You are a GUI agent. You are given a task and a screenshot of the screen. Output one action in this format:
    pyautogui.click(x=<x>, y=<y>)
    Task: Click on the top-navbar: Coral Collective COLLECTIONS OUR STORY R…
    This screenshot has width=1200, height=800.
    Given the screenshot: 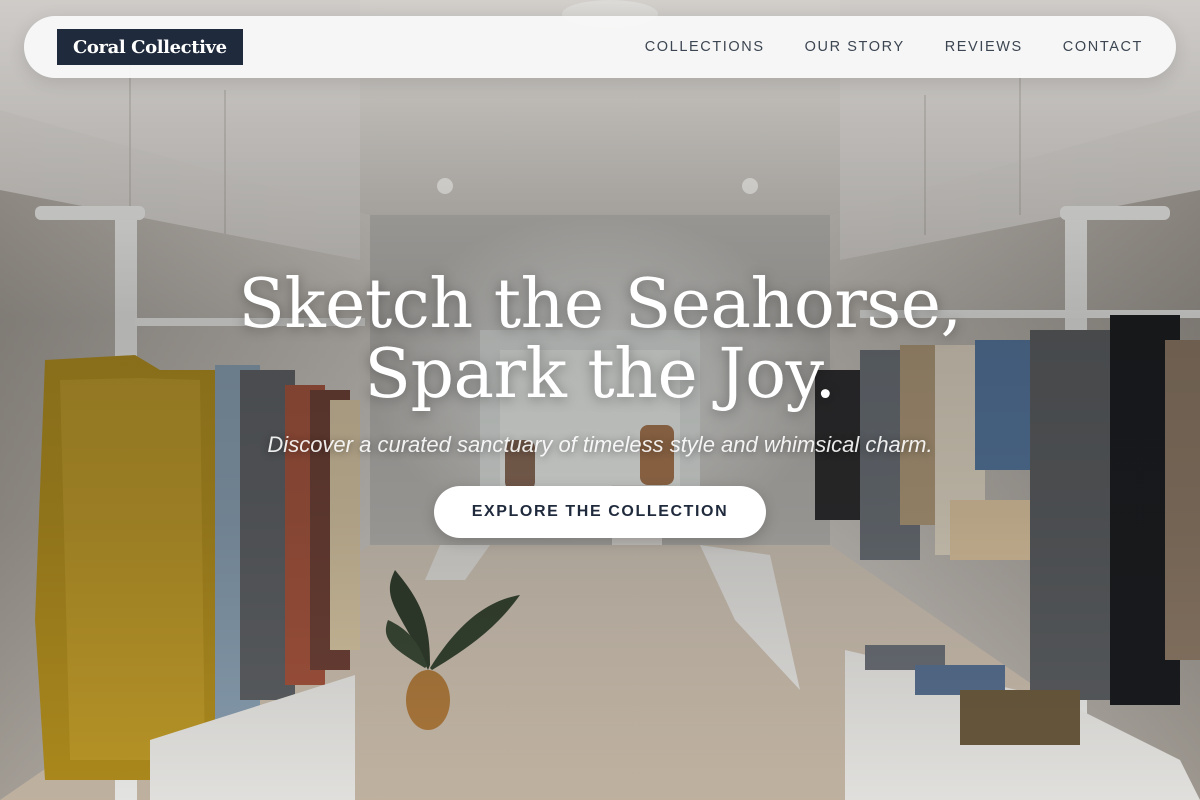 What is the action you would take?
    pyautogui.click(x=600, y=47)
    